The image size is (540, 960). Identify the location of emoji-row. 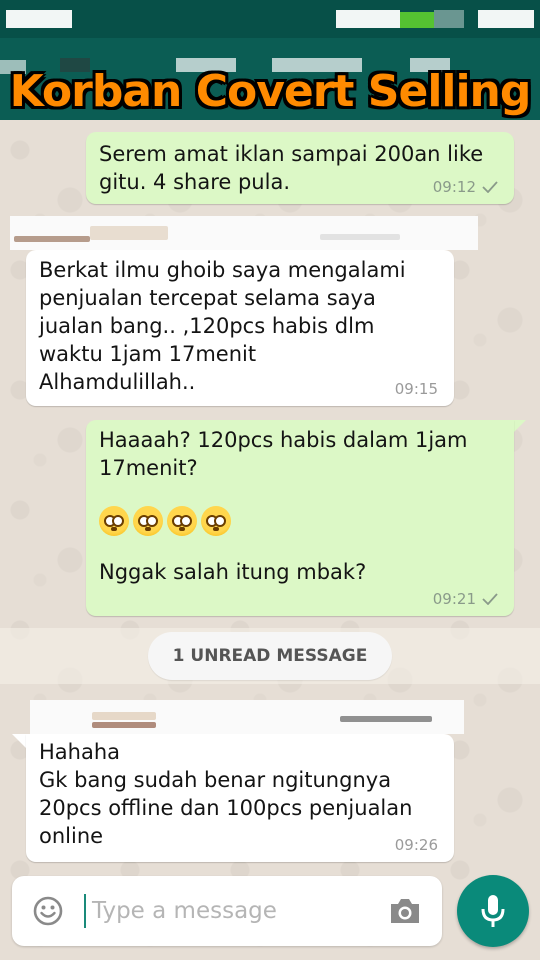
(299, 523).